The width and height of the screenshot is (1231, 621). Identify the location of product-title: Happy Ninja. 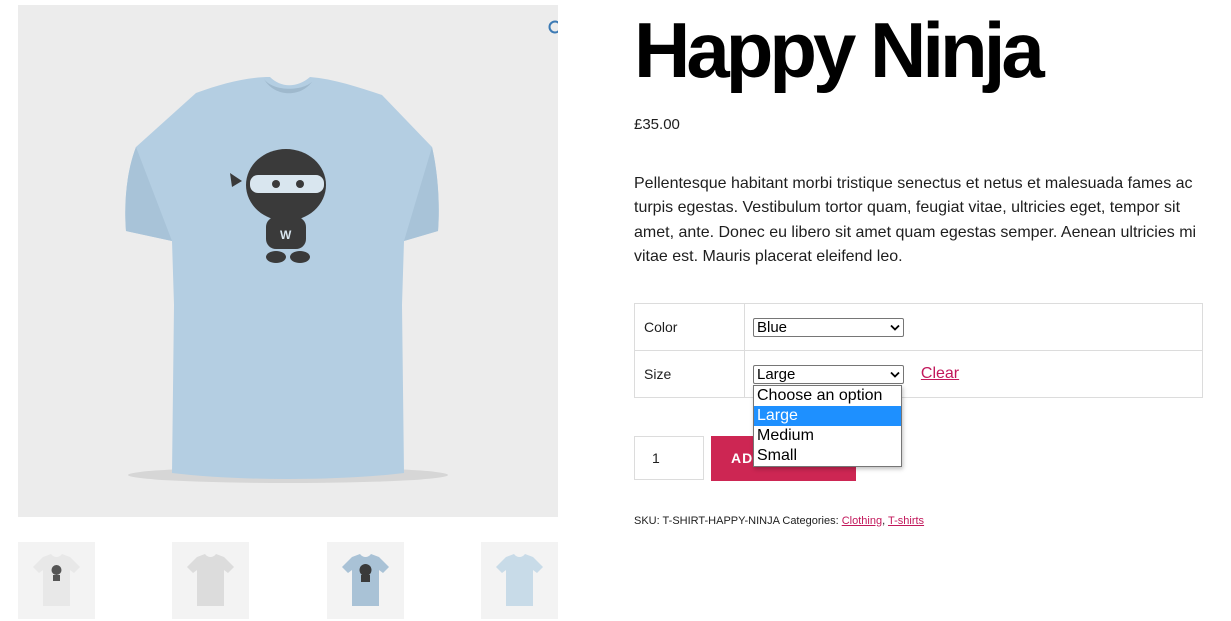
(839, 50).